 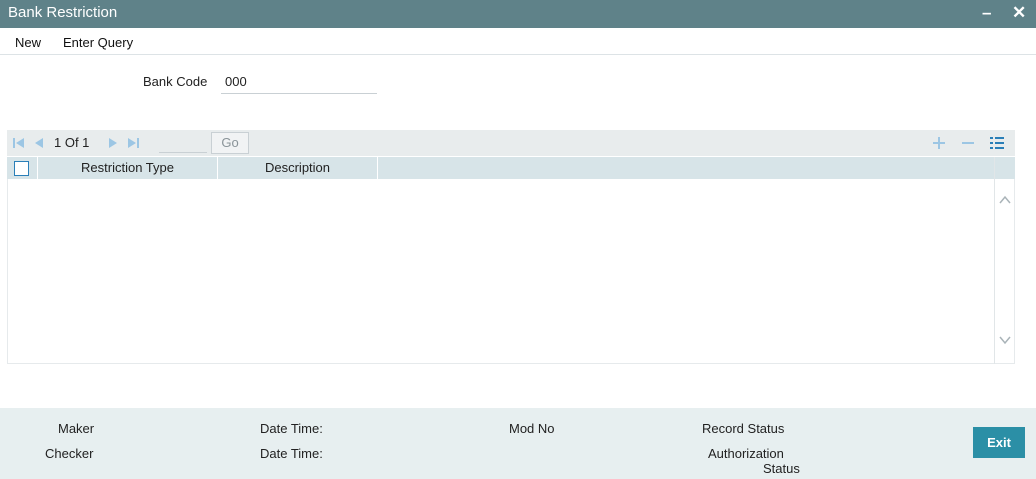 I want to click on close-button: ✕, so click(x=1019, y=13).